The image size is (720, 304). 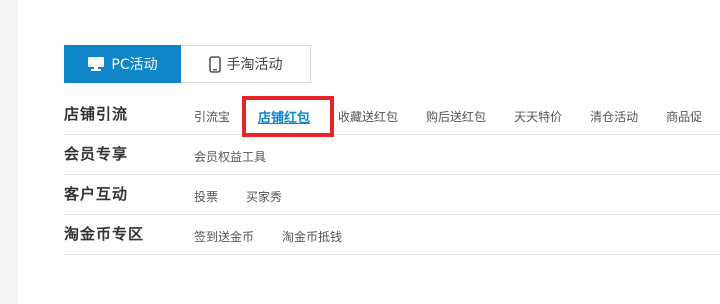 I want to click on category-row-store-traffic: 店铺引流 引流宝 店铺红包 收藏送红包 购后送红包 天天特价 清仓活动 商品促, so click(x=392, y=115).